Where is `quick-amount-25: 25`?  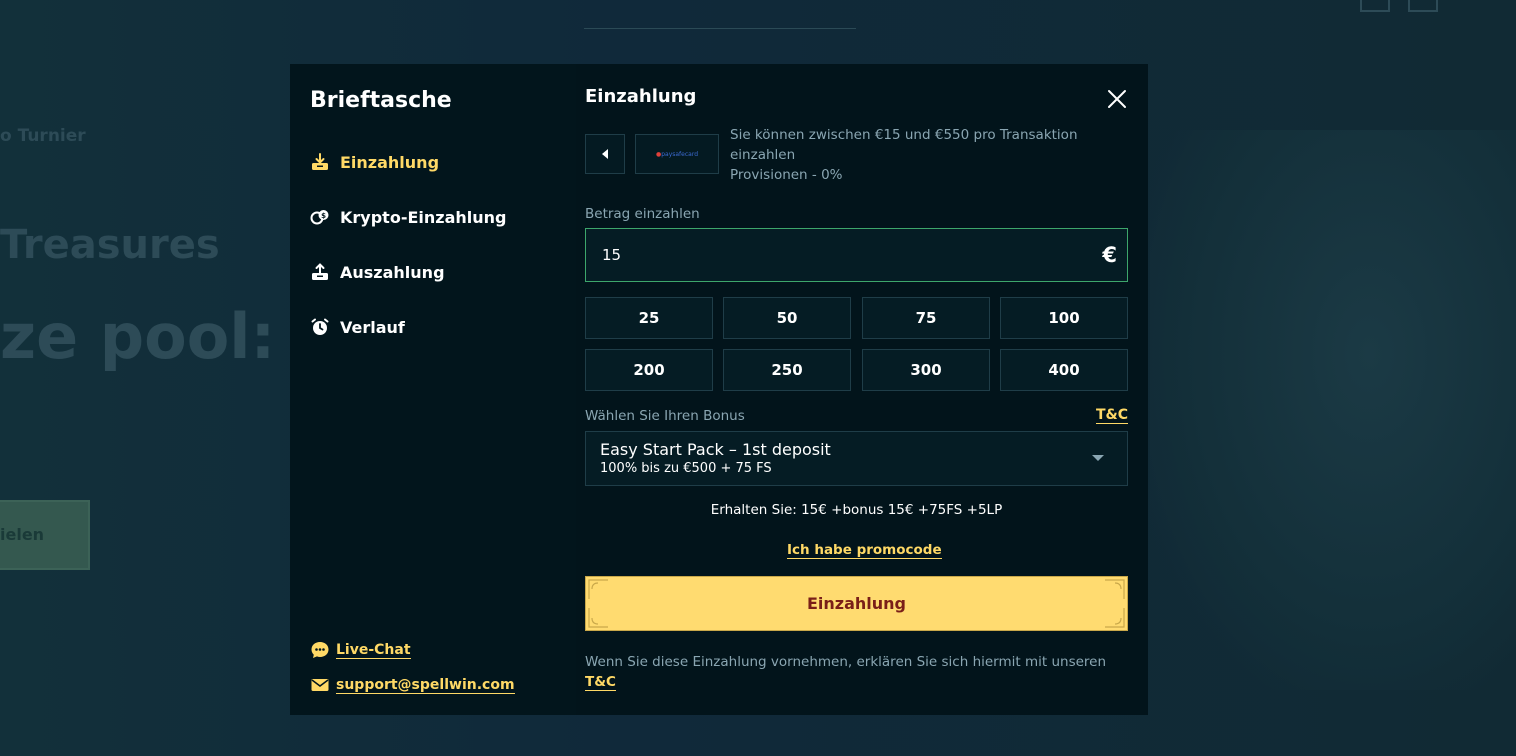
quick-amount-25: 25 is located at coordinates (649, 318).